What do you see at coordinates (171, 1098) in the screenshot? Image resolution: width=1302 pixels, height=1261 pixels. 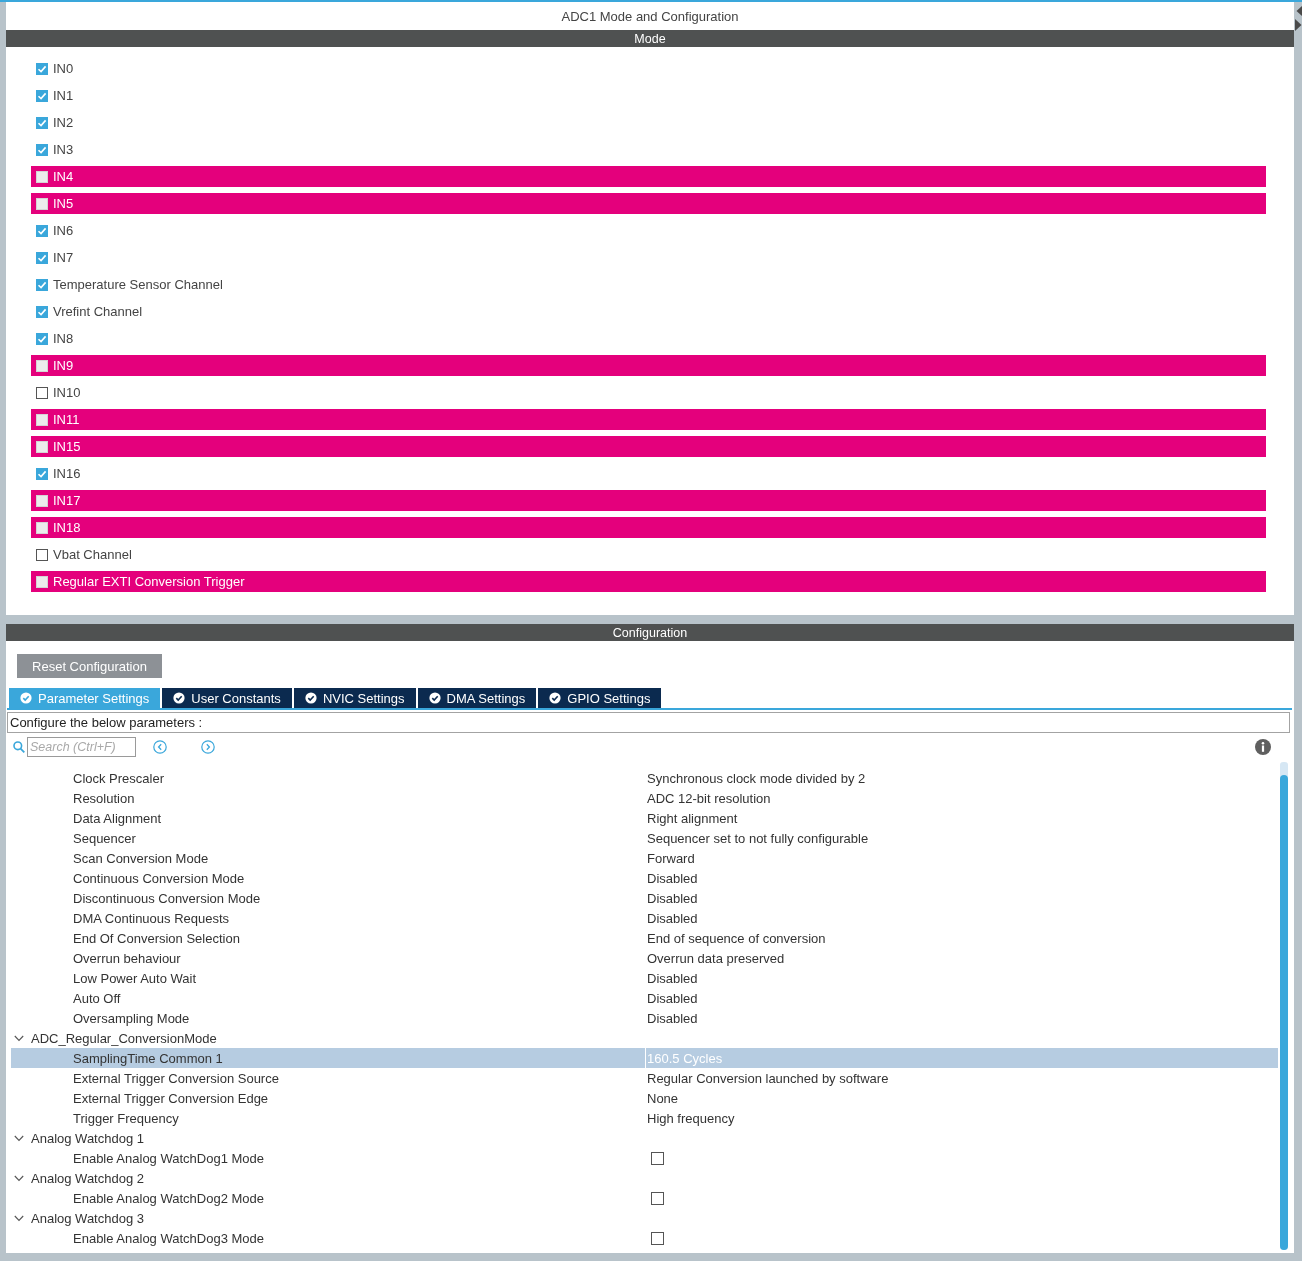 I see `parameter-name: External Trigger Conversion Edge` at bounding box center [171, 1098].